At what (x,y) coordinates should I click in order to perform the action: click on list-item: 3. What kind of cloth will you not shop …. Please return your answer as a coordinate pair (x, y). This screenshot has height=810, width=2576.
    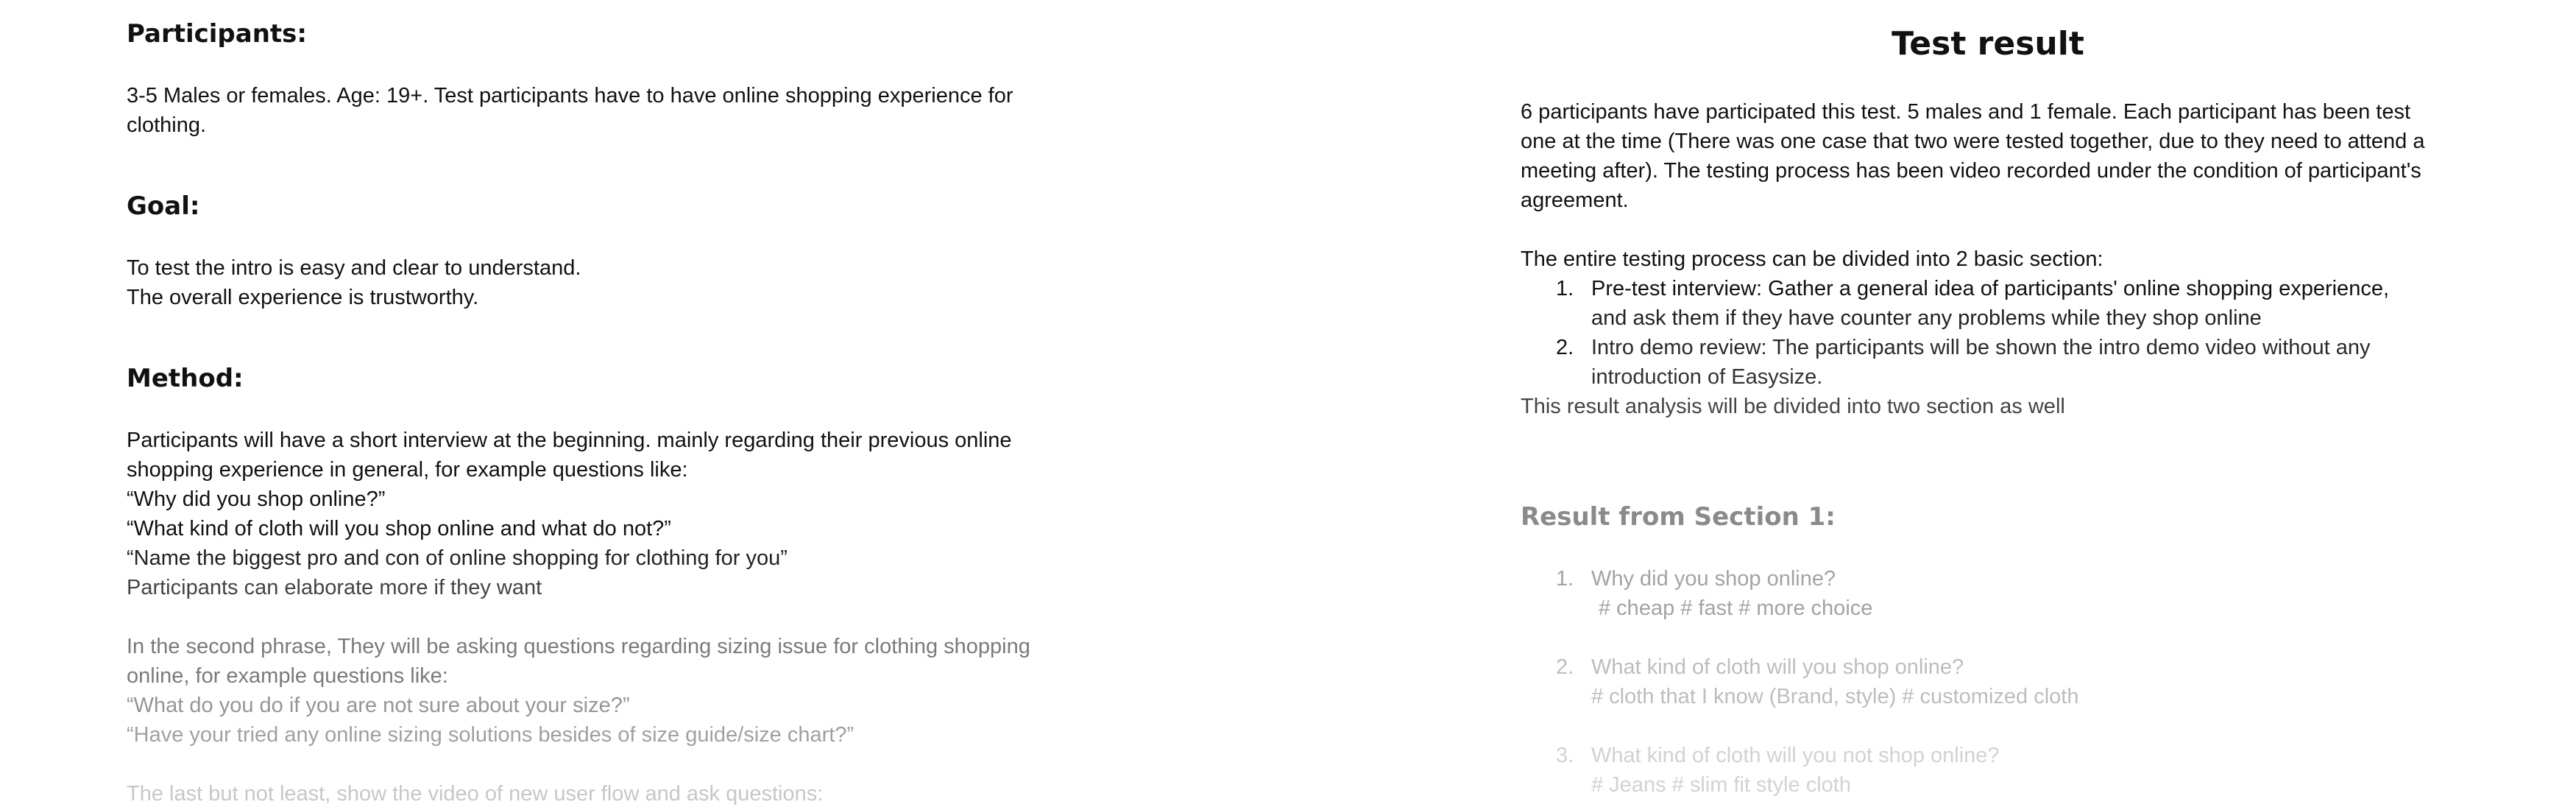
    Looking at the image, I should click on (1988, 770).